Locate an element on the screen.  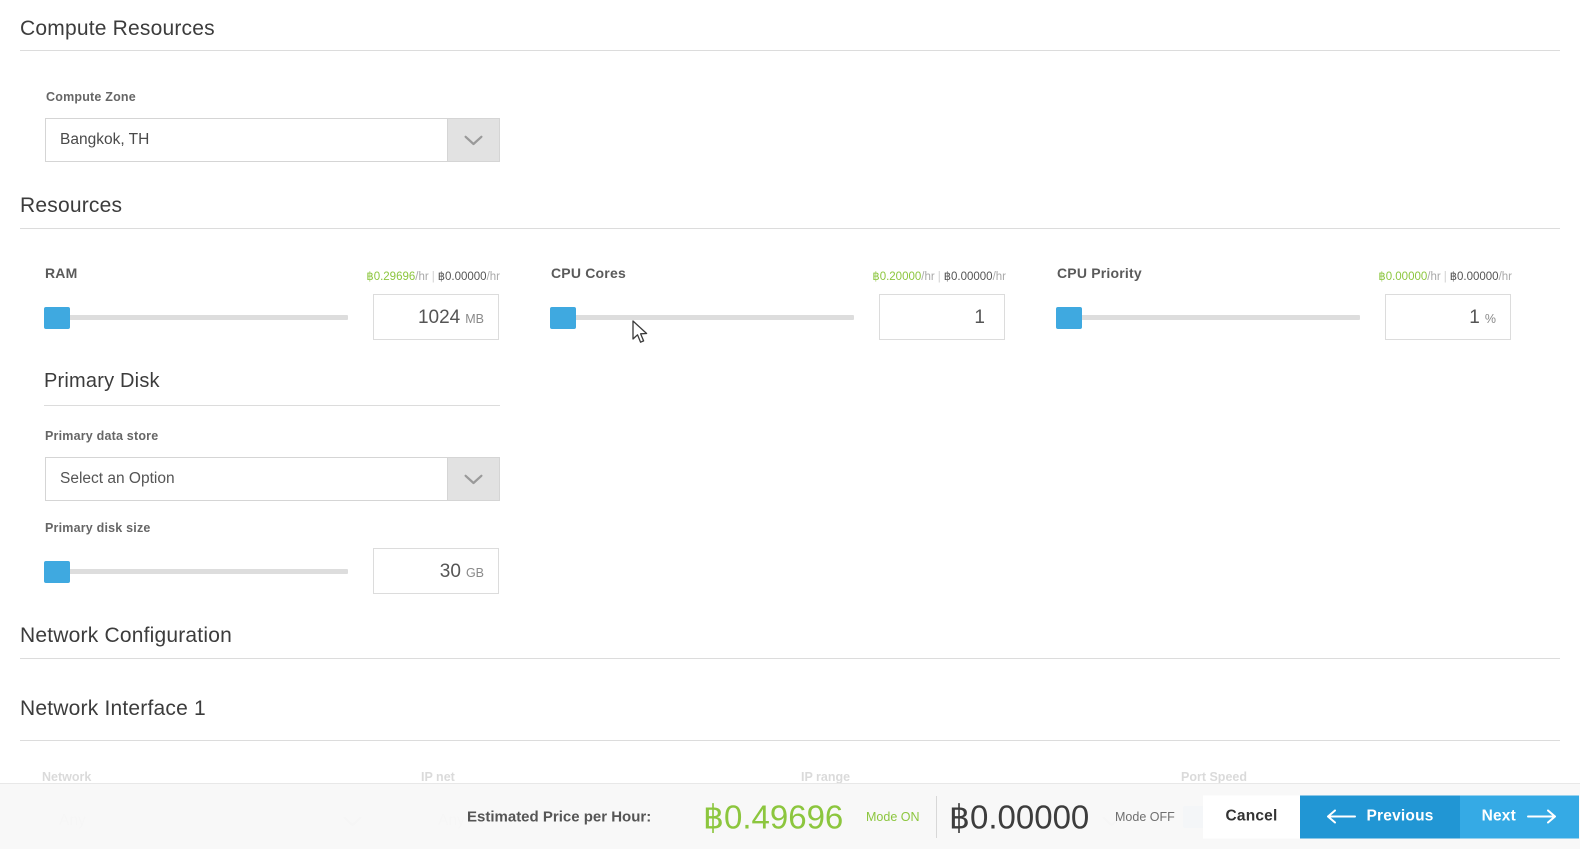
previous-button: Previous is located at coordinates (1379, 816).